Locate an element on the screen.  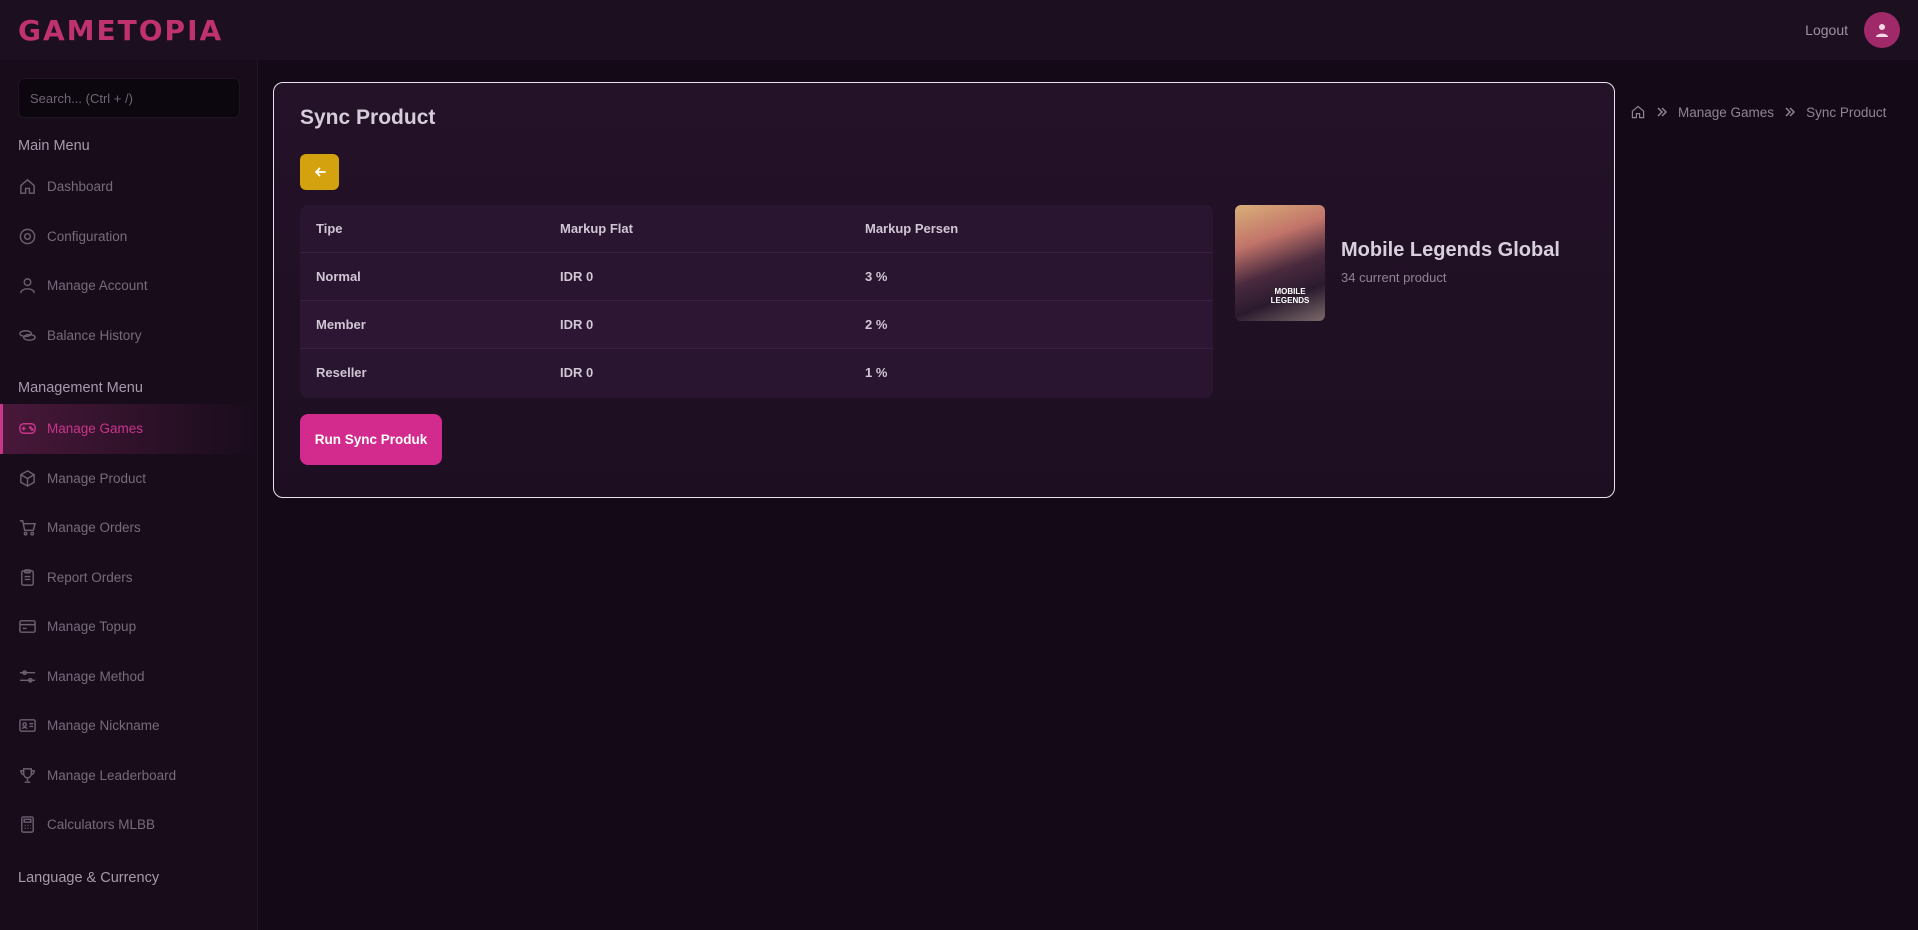
sidebar-item-label: Report Orders is located at coordinates (90, 577).